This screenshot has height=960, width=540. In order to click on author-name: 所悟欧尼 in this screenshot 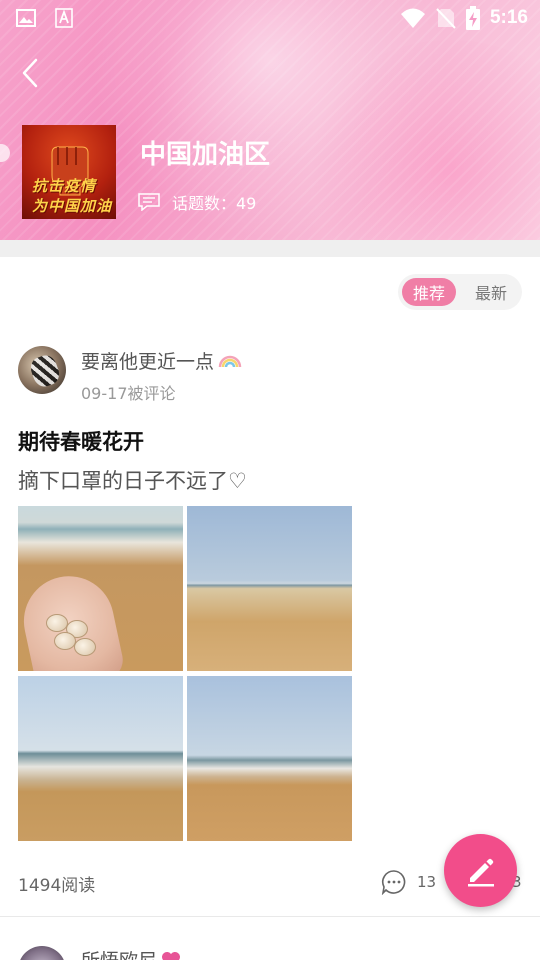, I will do `click(119, 953)`.